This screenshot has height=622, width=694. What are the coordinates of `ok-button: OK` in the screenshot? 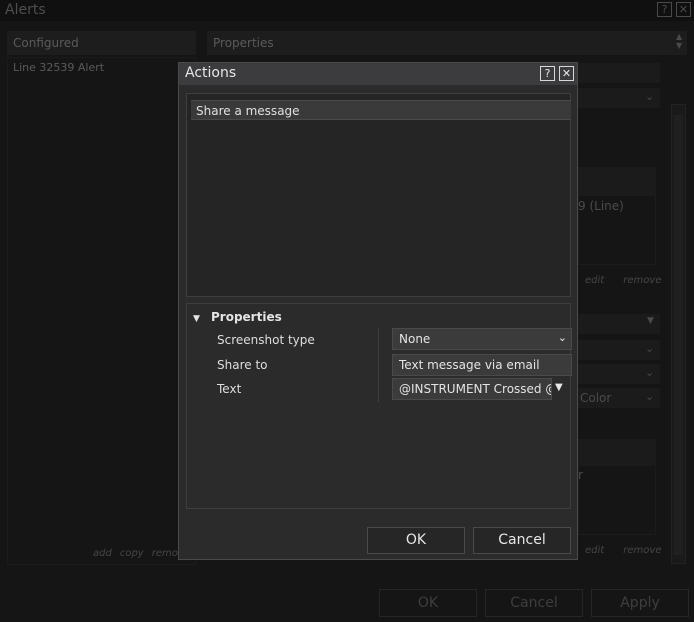 It's located at (416, 540).